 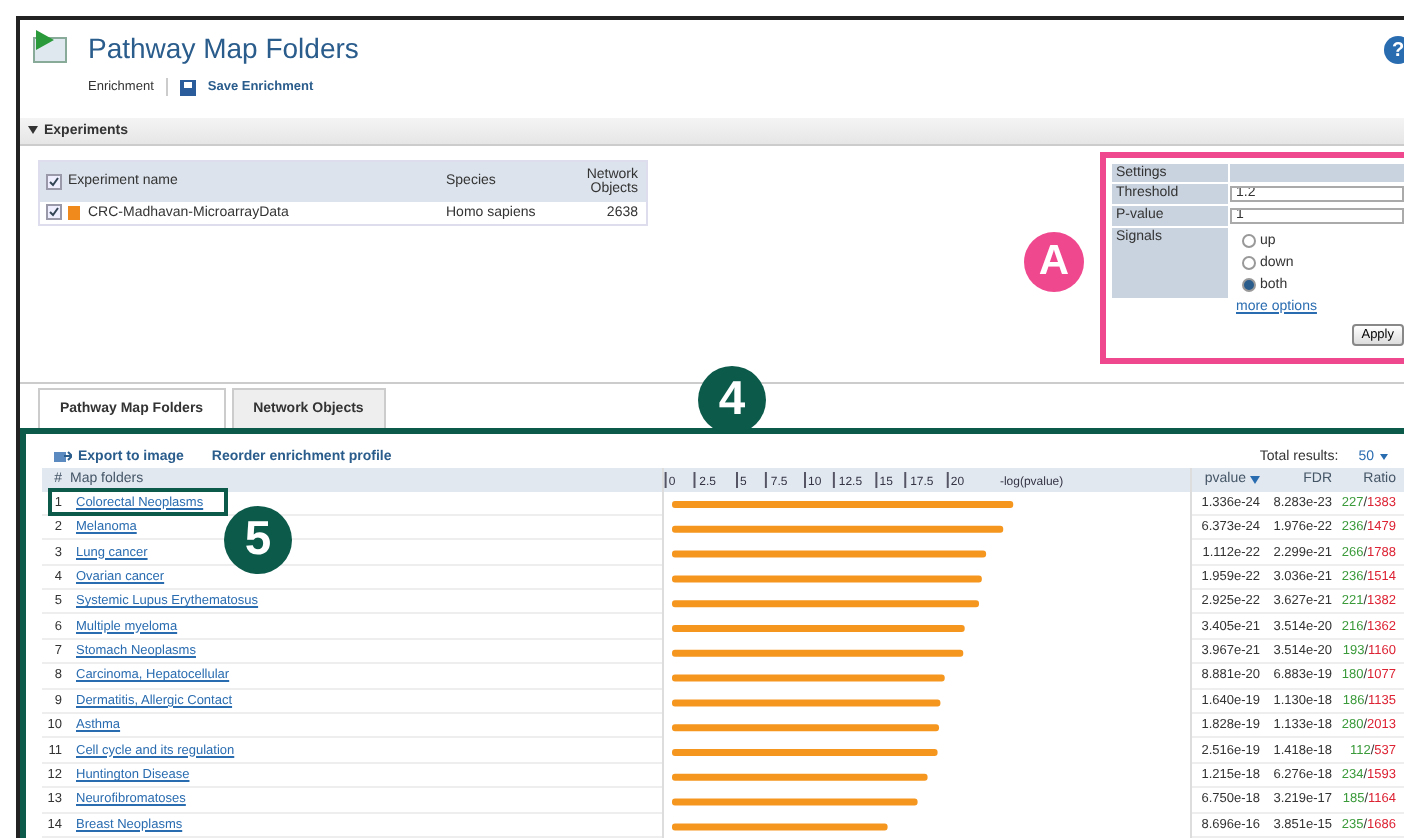 I want to click on help-button: ?, so click(x=1394, y=50).